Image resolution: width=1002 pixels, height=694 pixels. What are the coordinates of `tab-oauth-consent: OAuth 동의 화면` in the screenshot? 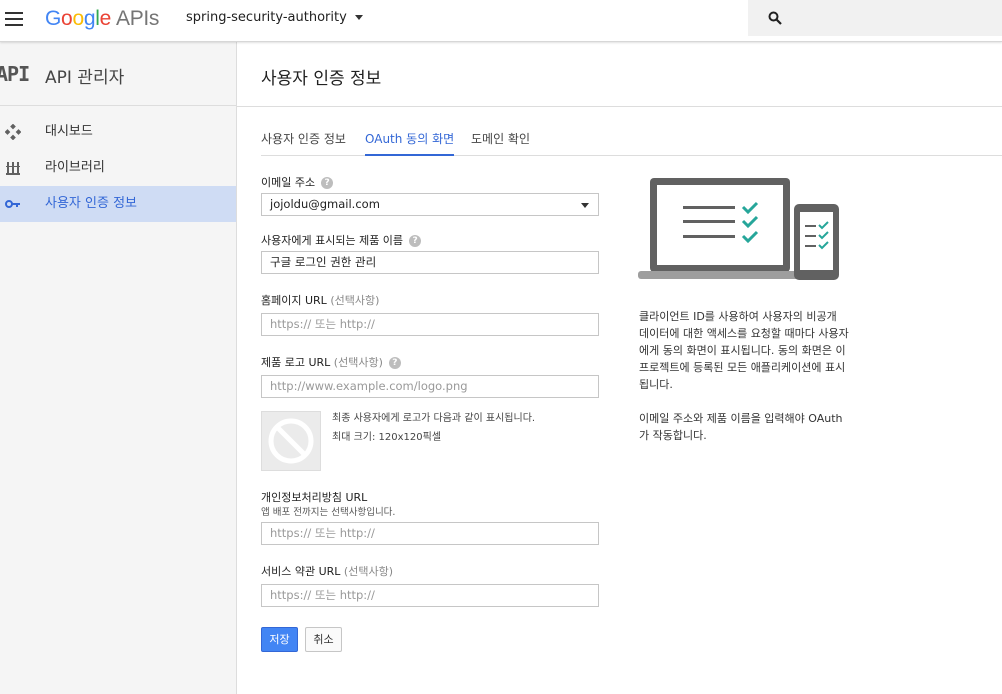 It's located at (410, 143).